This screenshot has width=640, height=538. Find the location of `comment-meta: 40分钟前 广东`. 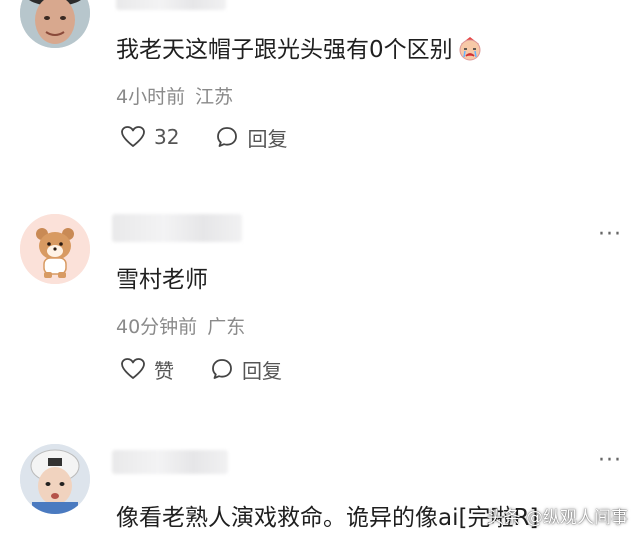

comment-meta: 40分钟前 广东 is located at coordinates (180, 325).